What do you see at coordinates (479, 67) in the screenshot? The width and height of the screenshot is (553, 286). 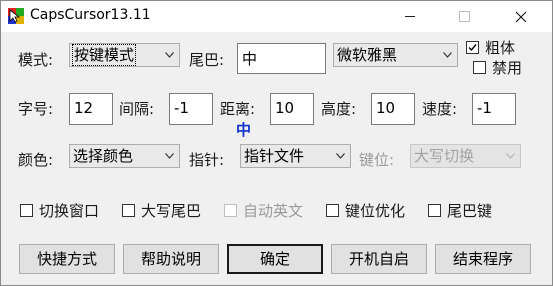 I see `disable-checkbox` at bounding box center [479, 67].